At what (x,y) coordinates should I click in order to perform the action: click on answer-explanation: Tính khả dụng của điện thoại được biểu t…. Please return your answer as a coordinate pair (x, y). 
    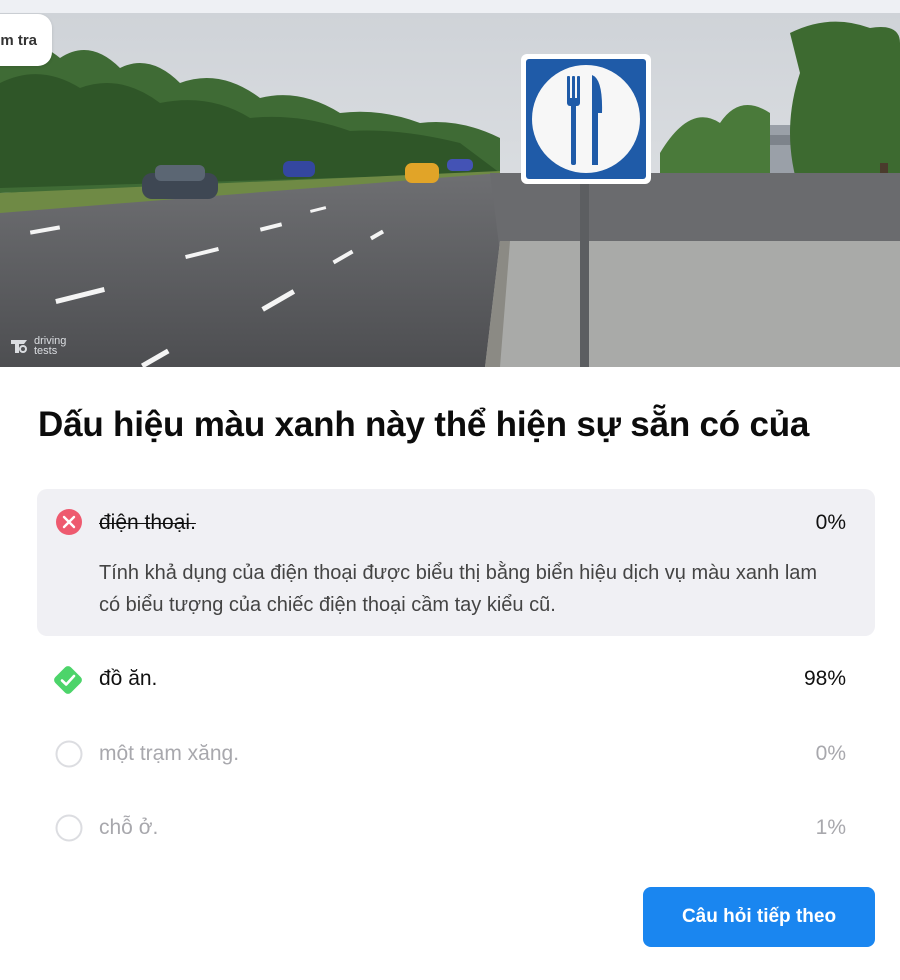
    Looking at the image, I should click on (458, 589).